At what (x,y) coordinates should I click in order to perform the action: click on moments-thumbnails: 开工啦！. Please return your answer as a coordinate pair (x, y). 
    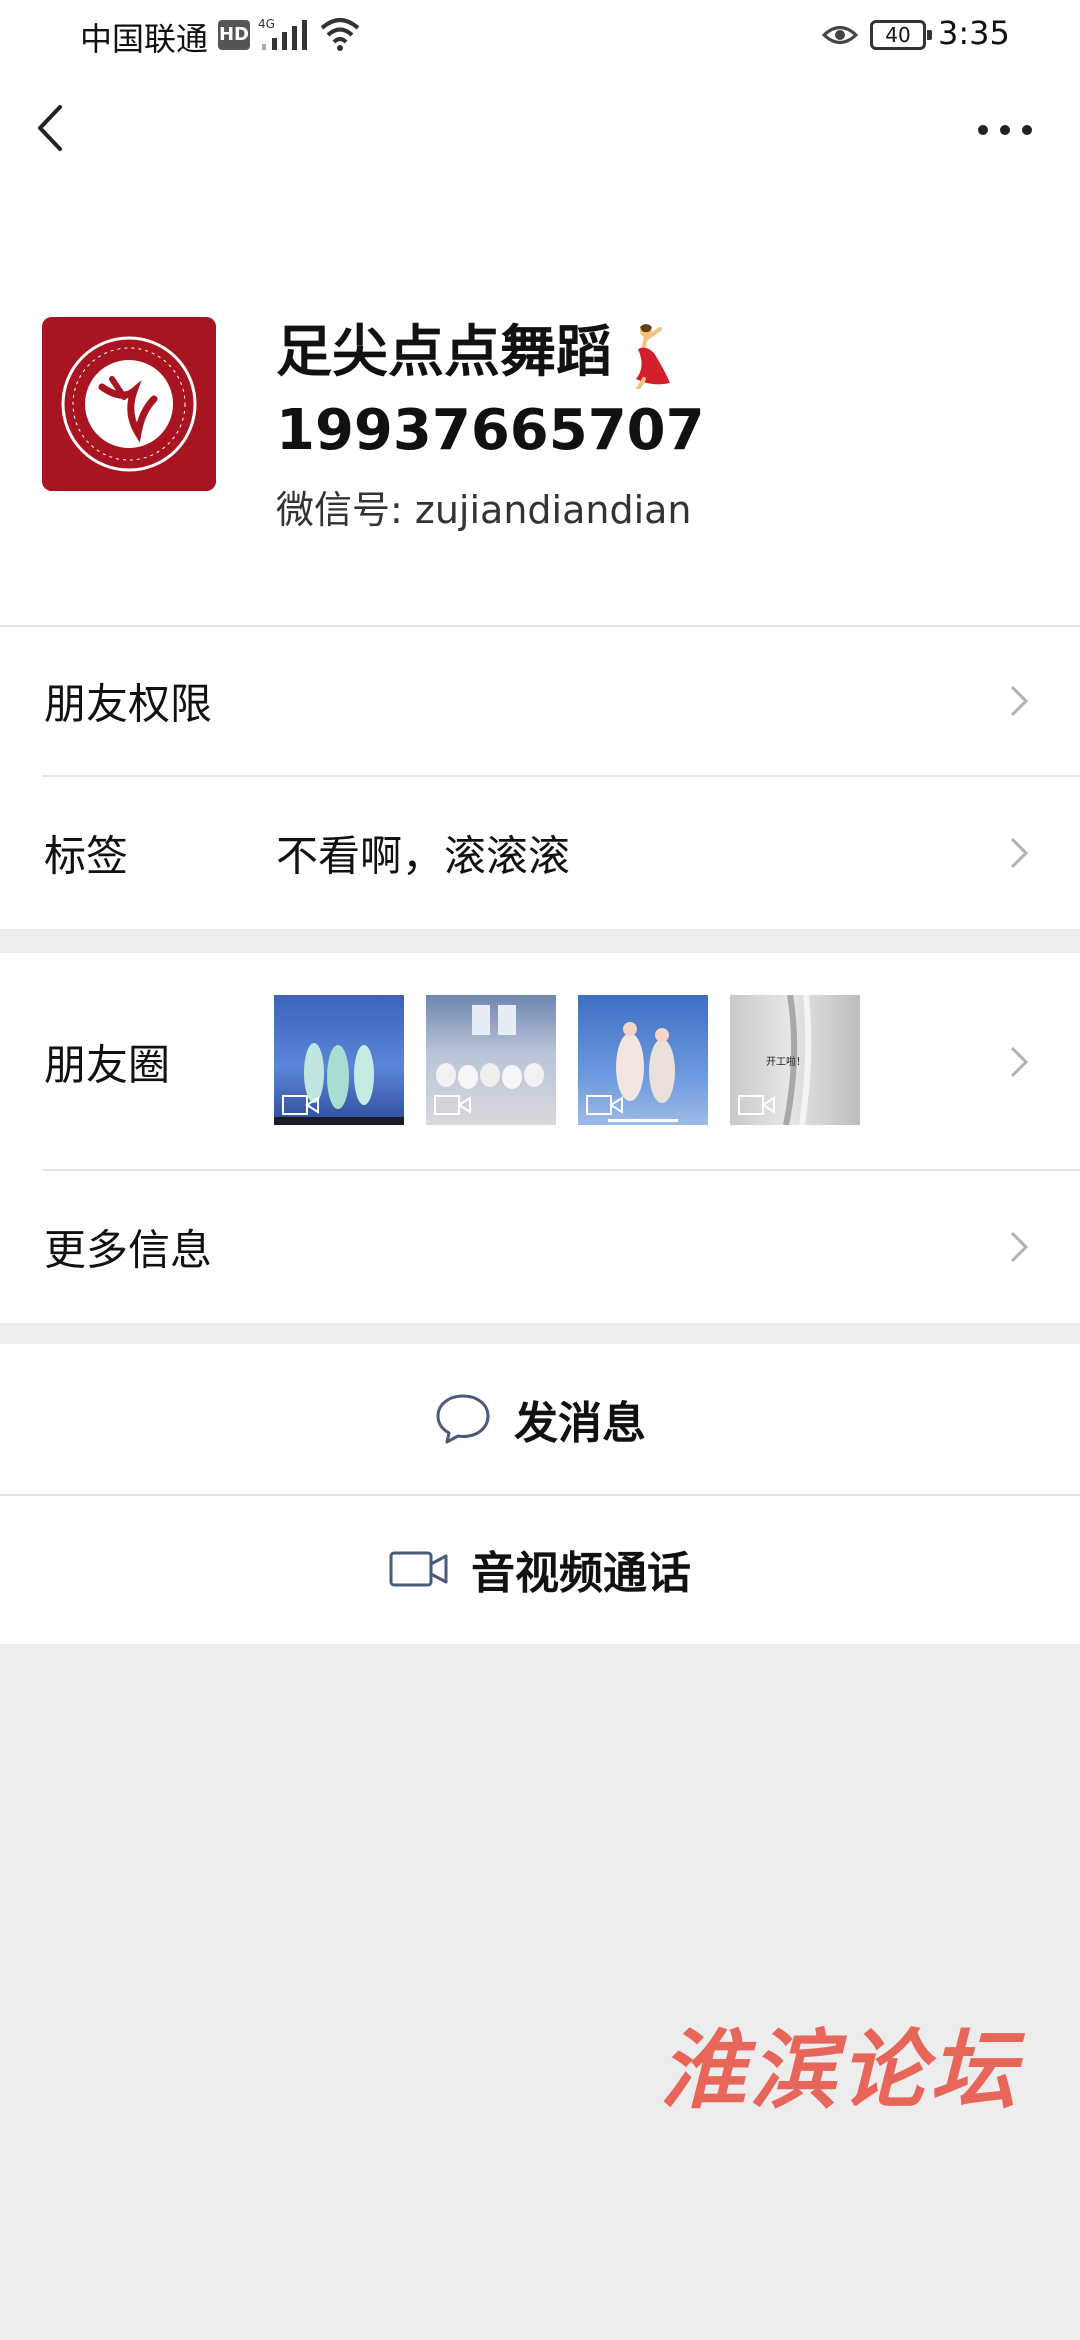
    Looking at the image, I should click on (567, 1061).